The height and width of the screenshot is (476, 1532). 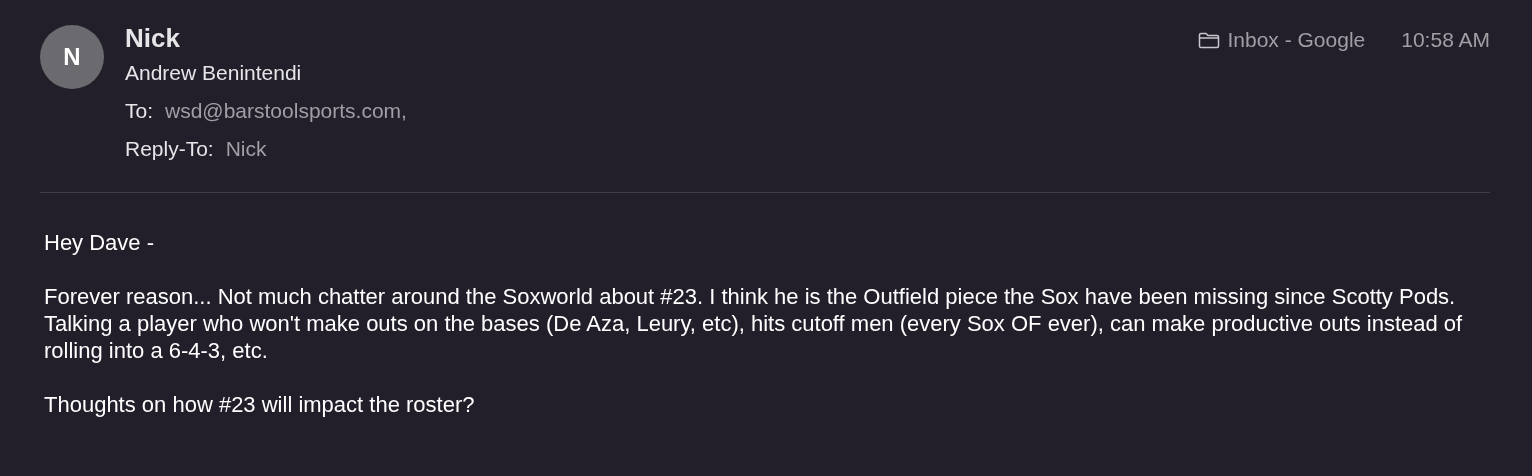 What do you see at coordinates (72, 57) in the screenshot?
I see `avatar: N` at bounding box center [72, 57].